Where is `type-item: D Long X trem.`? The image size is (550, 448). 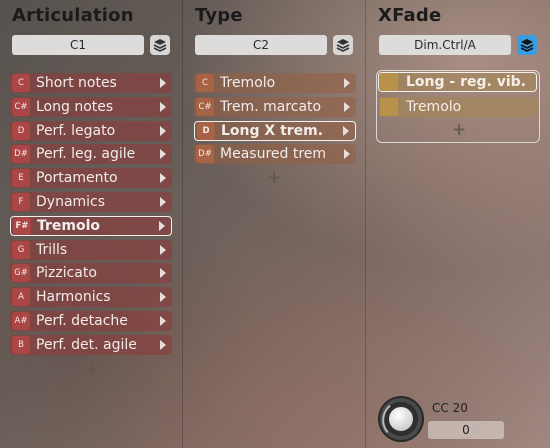 type-item: D Long X trem. is located at coordinates (275, 130).